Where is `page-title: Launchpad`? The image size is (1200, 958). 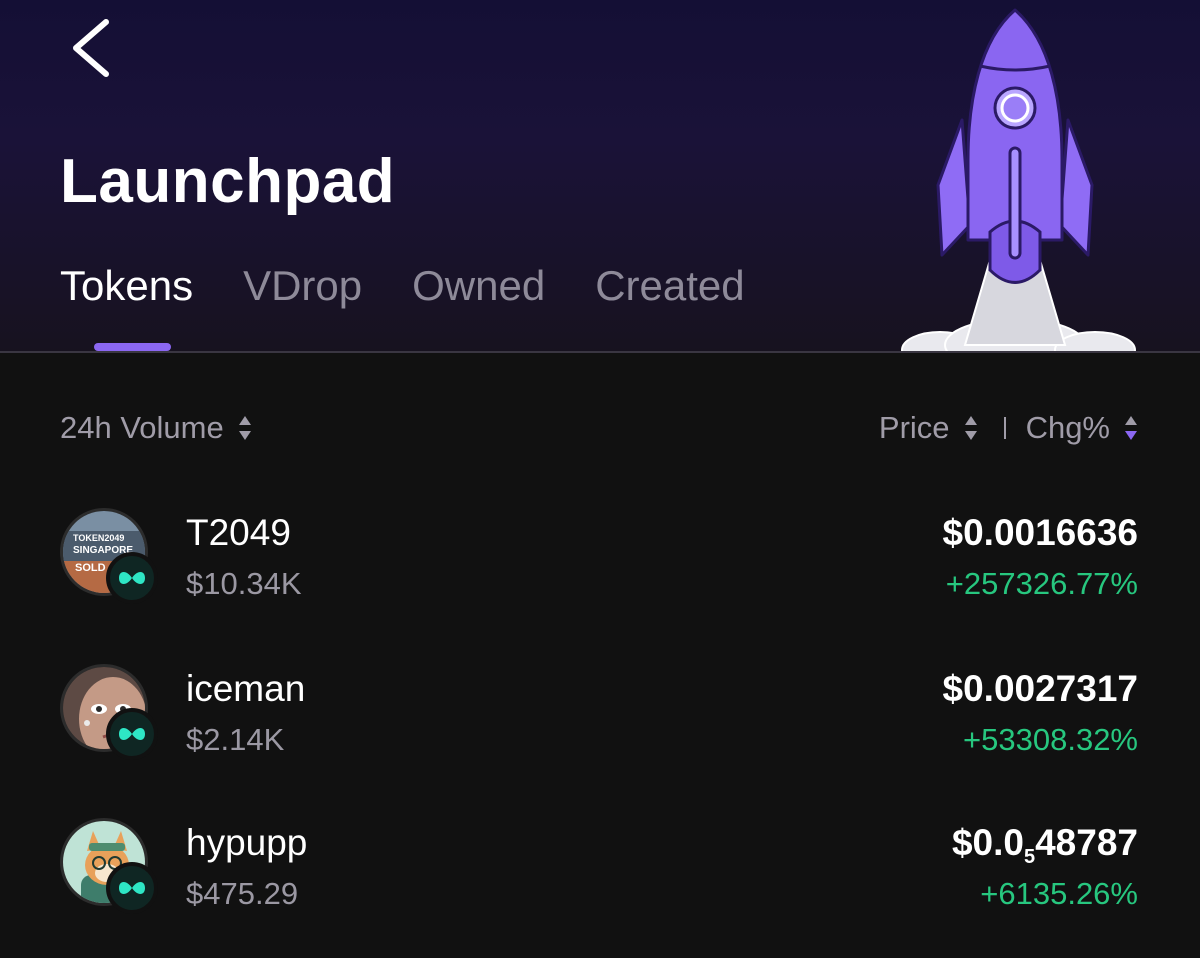
page-title: Launchpad is located at coordinates (228, 181).